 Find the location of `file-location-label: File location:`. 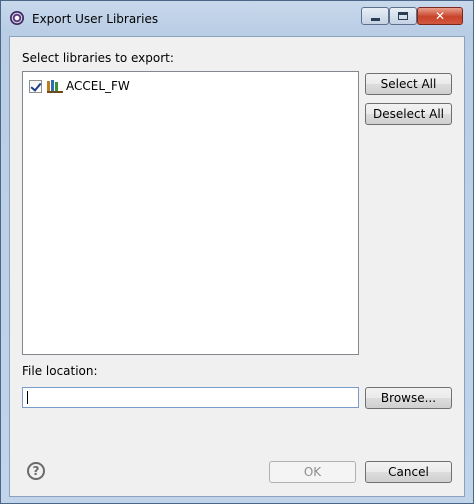

file-location-label: File location: is located at coordinates (60, 371).